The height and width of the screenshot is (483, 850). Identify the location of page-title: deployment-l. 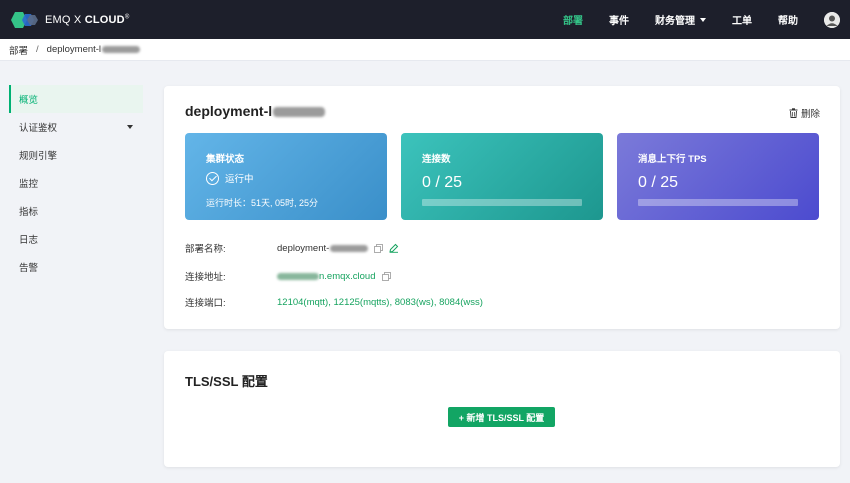
(255, 111).